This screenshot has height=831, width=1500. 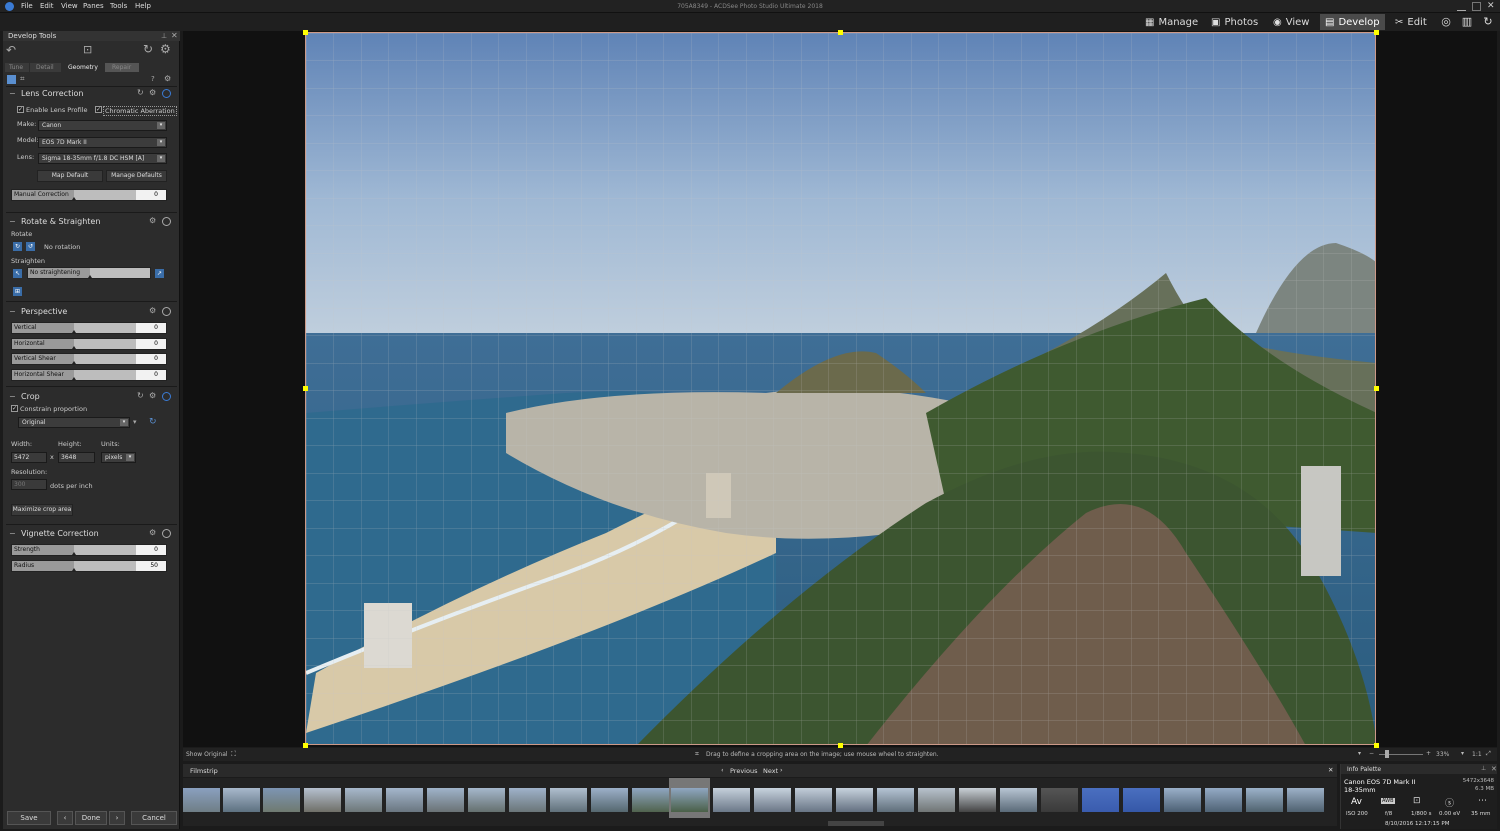 I want to click on horizontal-slider: Horizontal 0, so click(x=89, y=344).